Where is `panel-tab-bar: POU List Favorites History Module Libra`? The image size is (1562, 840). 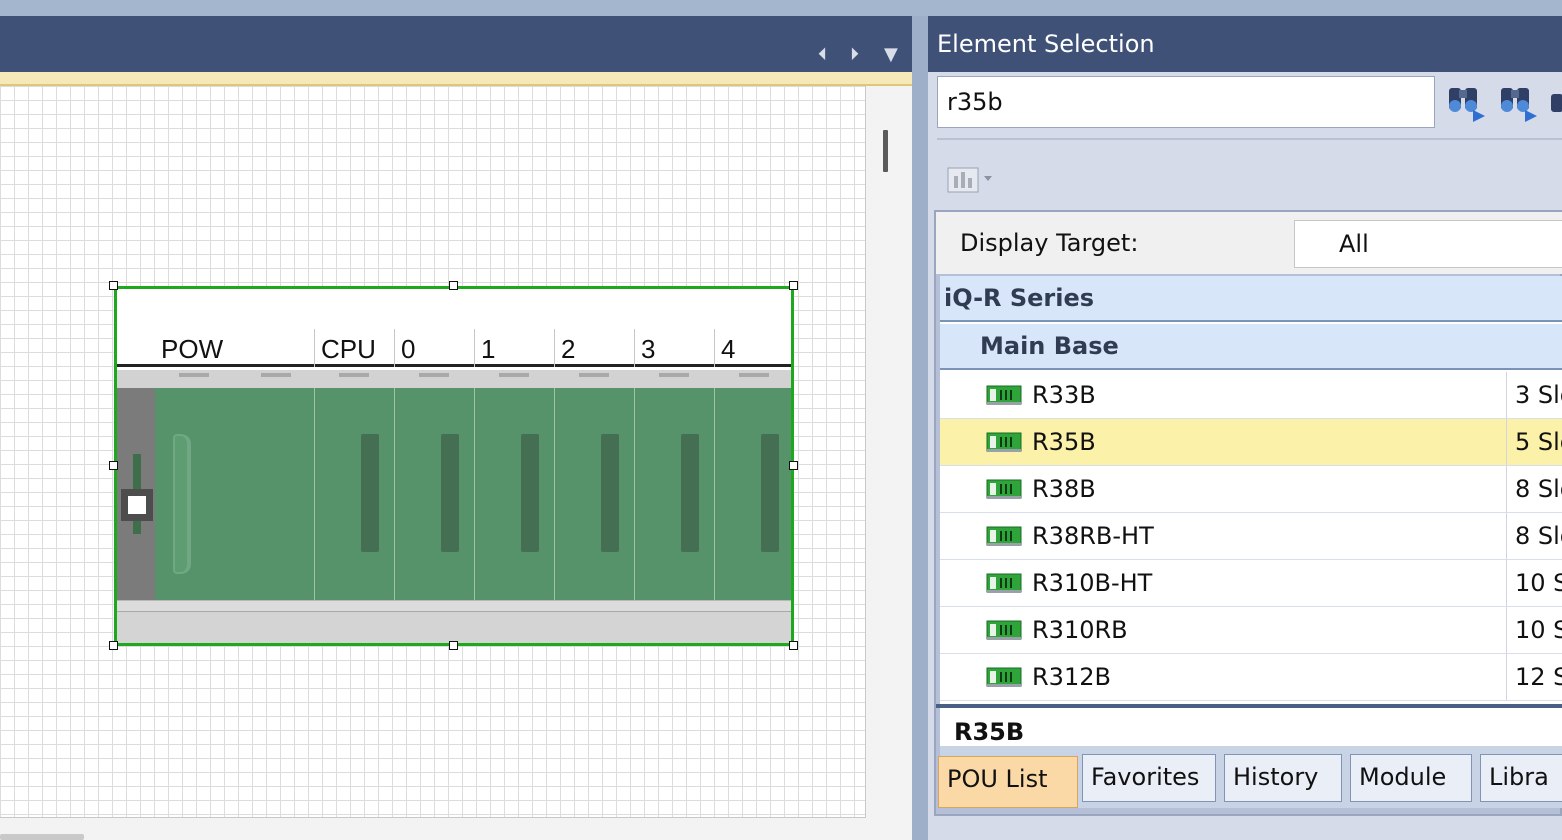
panel-tab-bar: POU List Favorites History Module Libra is located at coordinates (1250, 777).